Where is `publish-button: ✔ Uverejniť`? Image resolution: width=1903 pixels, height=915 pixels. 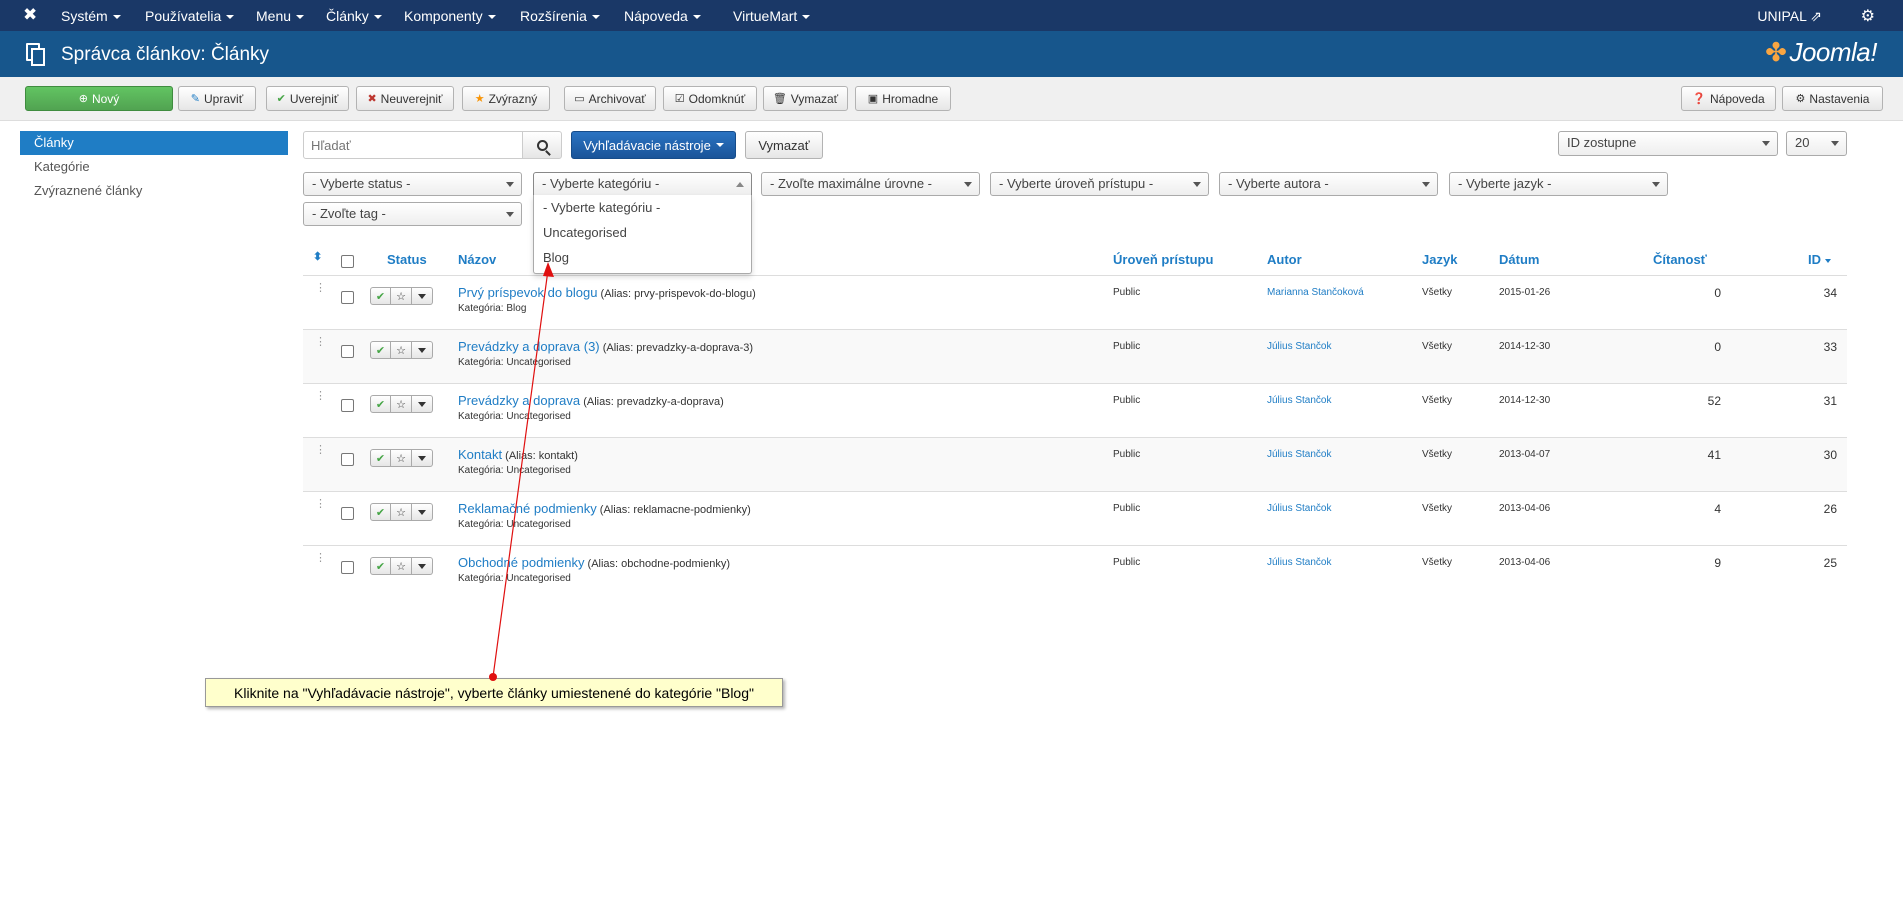
publish-button: ✔ Uverejniť is located at coordinates (307, 98).